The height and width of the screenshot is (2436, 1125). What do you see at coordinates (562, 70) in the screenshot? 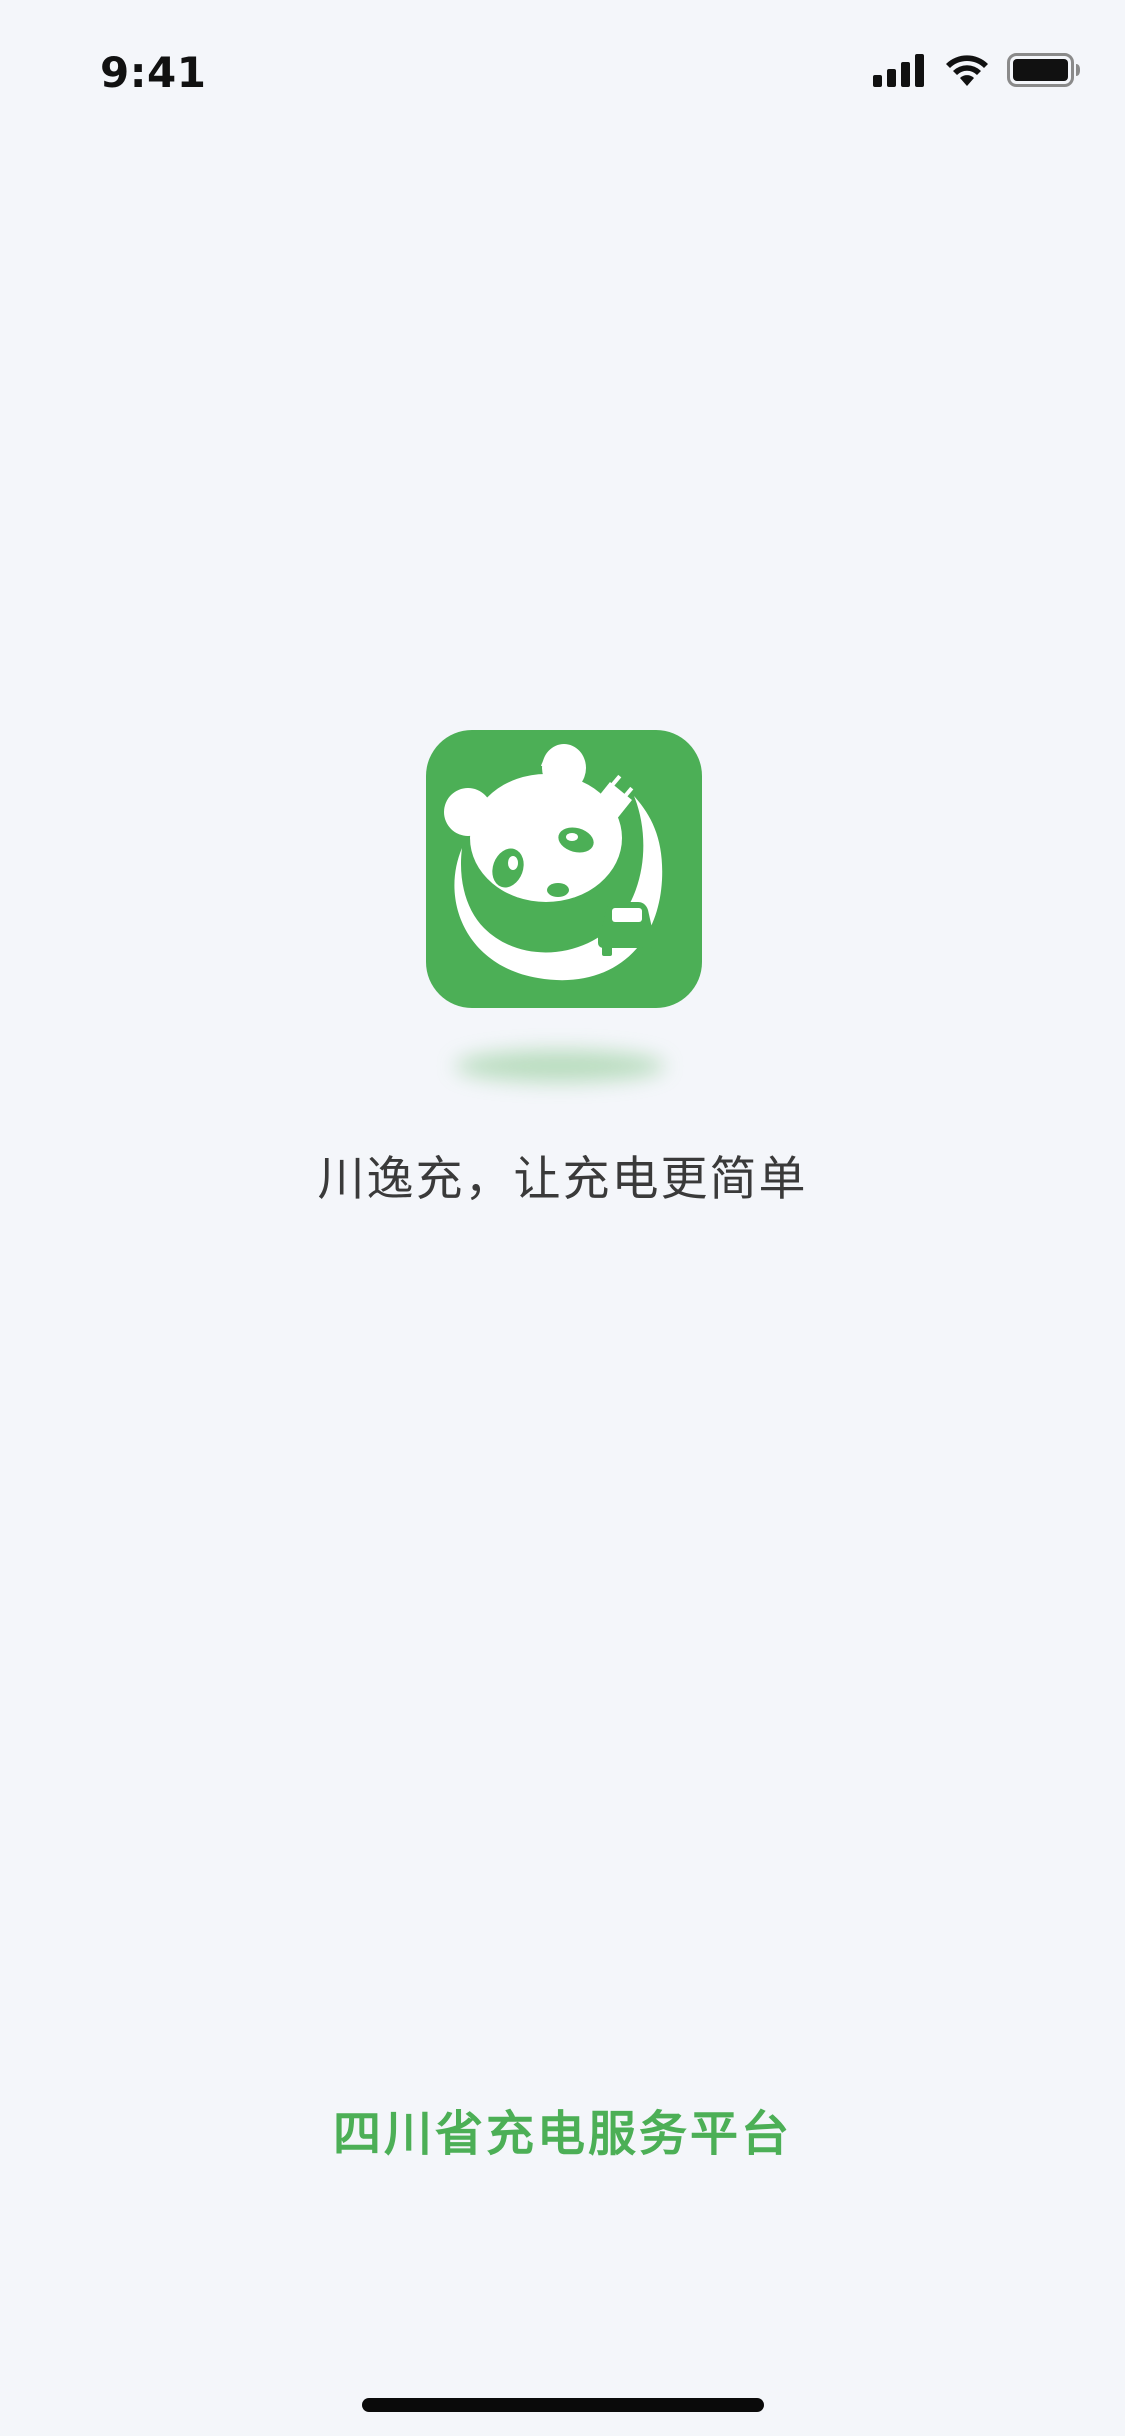
I see `status-bar: 9:41` at bounding box center [562, 70].